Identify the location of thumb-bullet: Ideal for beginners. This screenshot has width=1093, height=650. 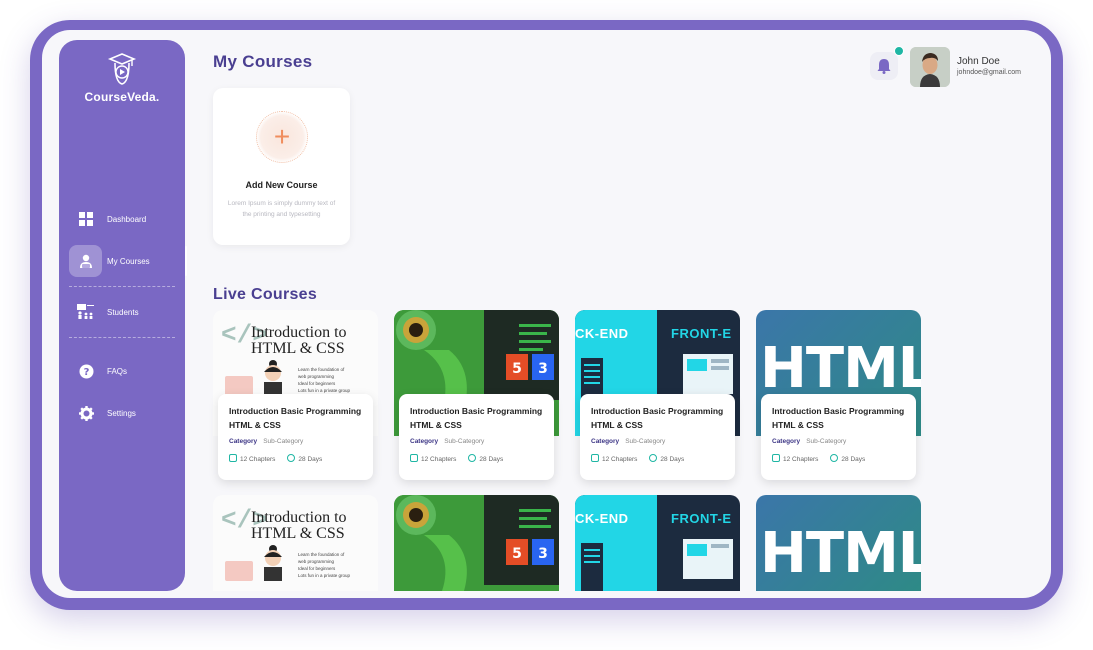
(317, 568).